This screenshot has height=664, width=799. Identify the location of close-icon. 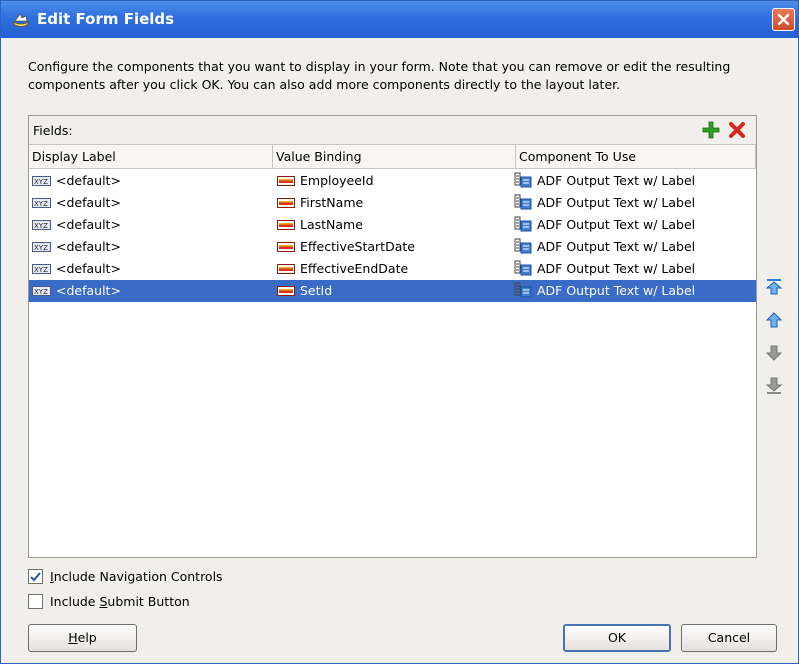
(783, 19).